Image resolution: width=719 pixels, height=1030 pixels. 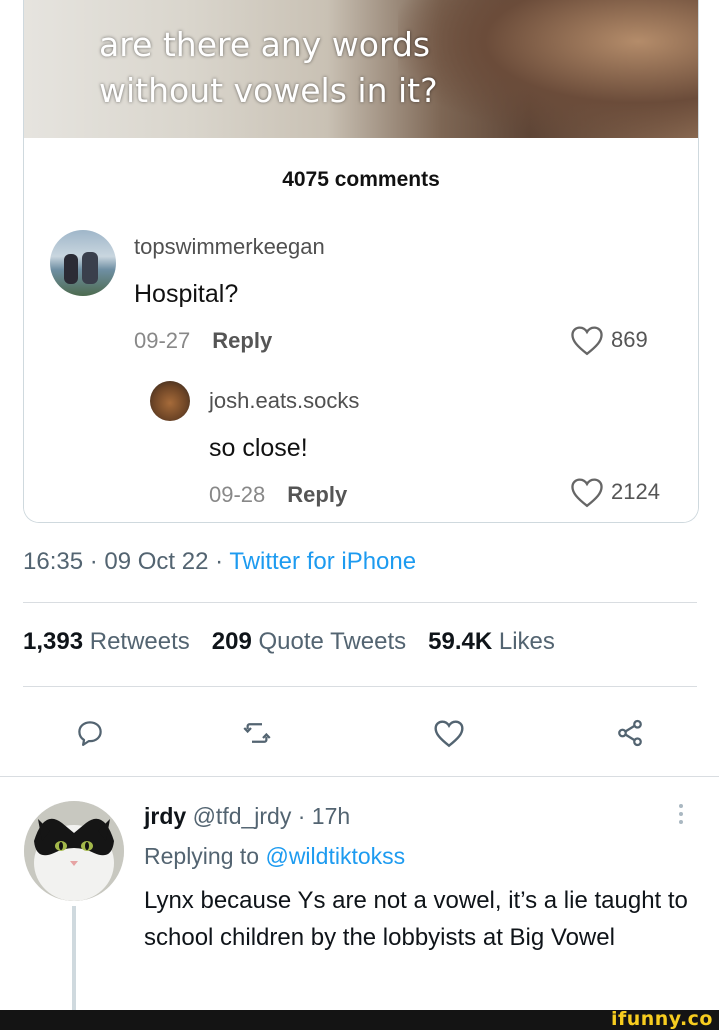 I want to click on comment-meta: 09-27 Reply, so click(x=203, y=341).